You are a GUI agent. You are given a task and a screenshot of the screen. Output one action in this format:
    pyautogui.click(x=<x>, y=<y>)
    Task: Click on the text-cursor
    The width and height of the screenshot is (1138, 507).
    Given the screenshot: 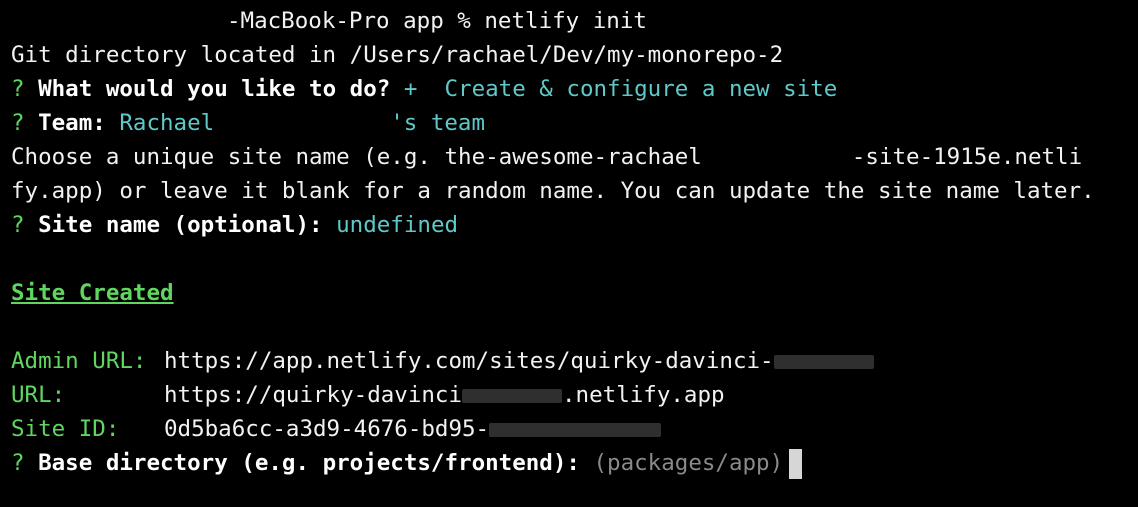 What is the action you would take?
    pyautogui.click(x=796, y=463)
    